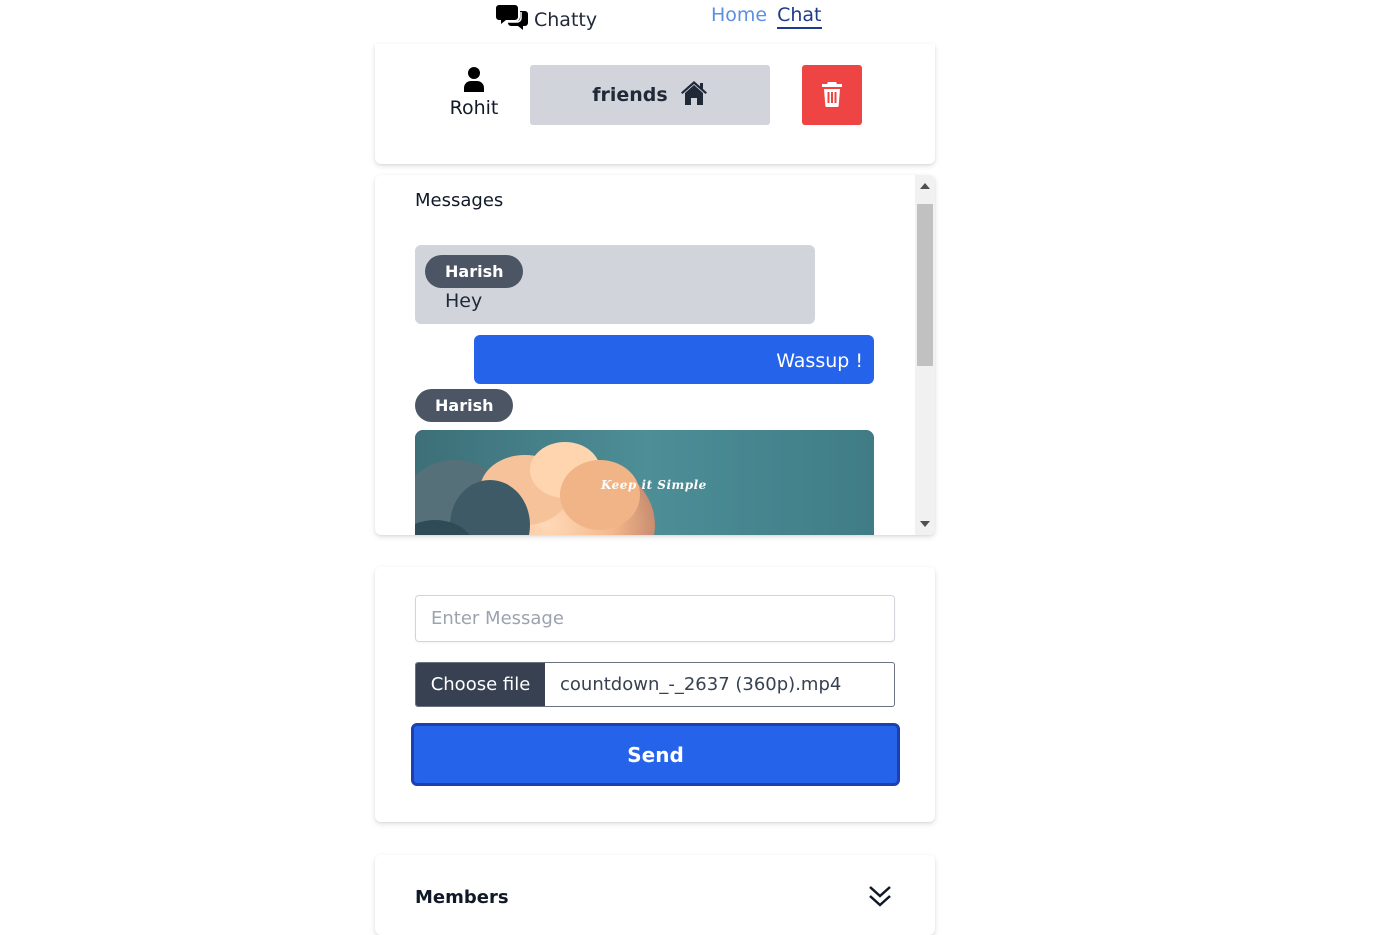  What do you see at coordinates (799, 16) in the screenshot?
I see `nav-link-chat: Chat` at bounding box center [799, 16].